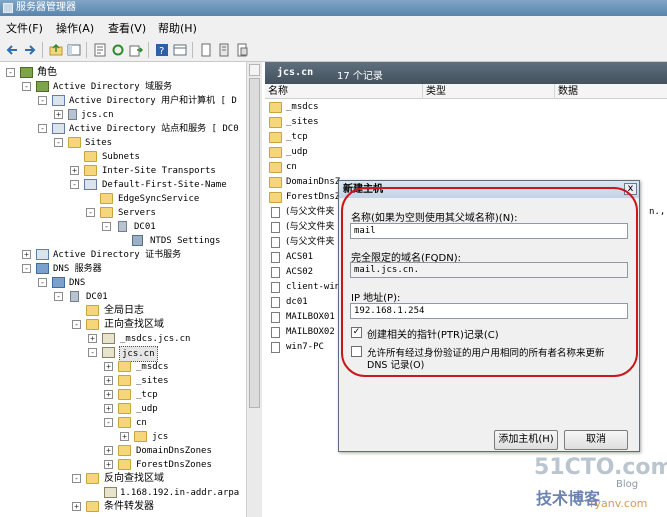 The width and height of the screenshot is (667, 517). I want to click on help-icon: ?, so click(162, 50).